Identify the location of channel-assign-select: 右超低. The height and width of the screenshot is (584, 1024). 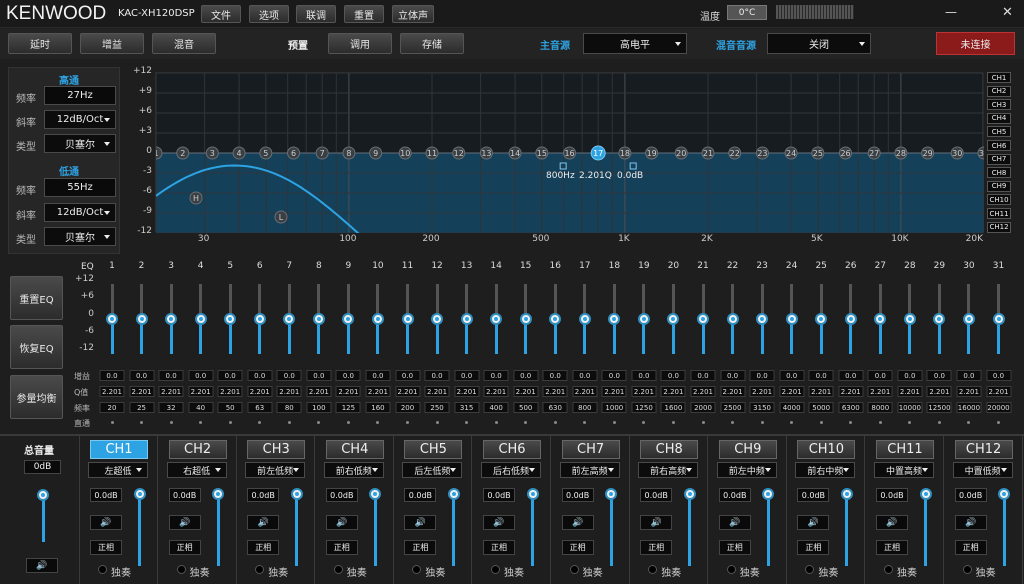
(196, 470).